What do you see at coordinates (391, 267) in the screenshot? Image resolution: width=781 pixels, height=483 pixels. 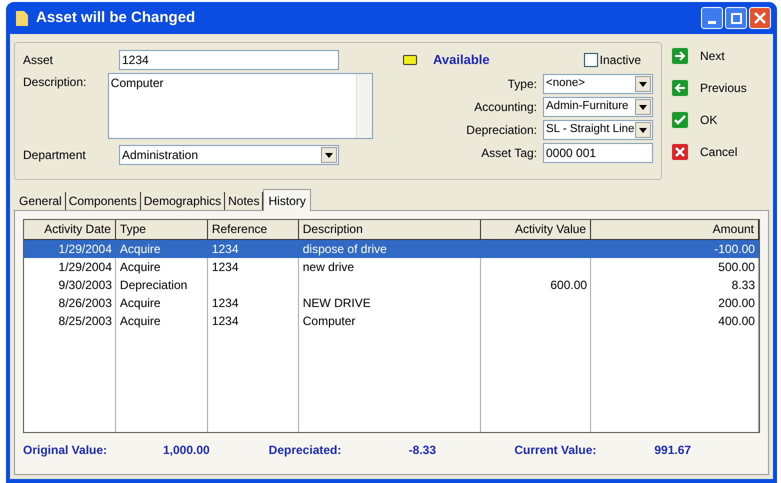 I see `table-row: 1/29/2004 Acquire 1234 new drive 500.00` at bounding box center [391, 267].